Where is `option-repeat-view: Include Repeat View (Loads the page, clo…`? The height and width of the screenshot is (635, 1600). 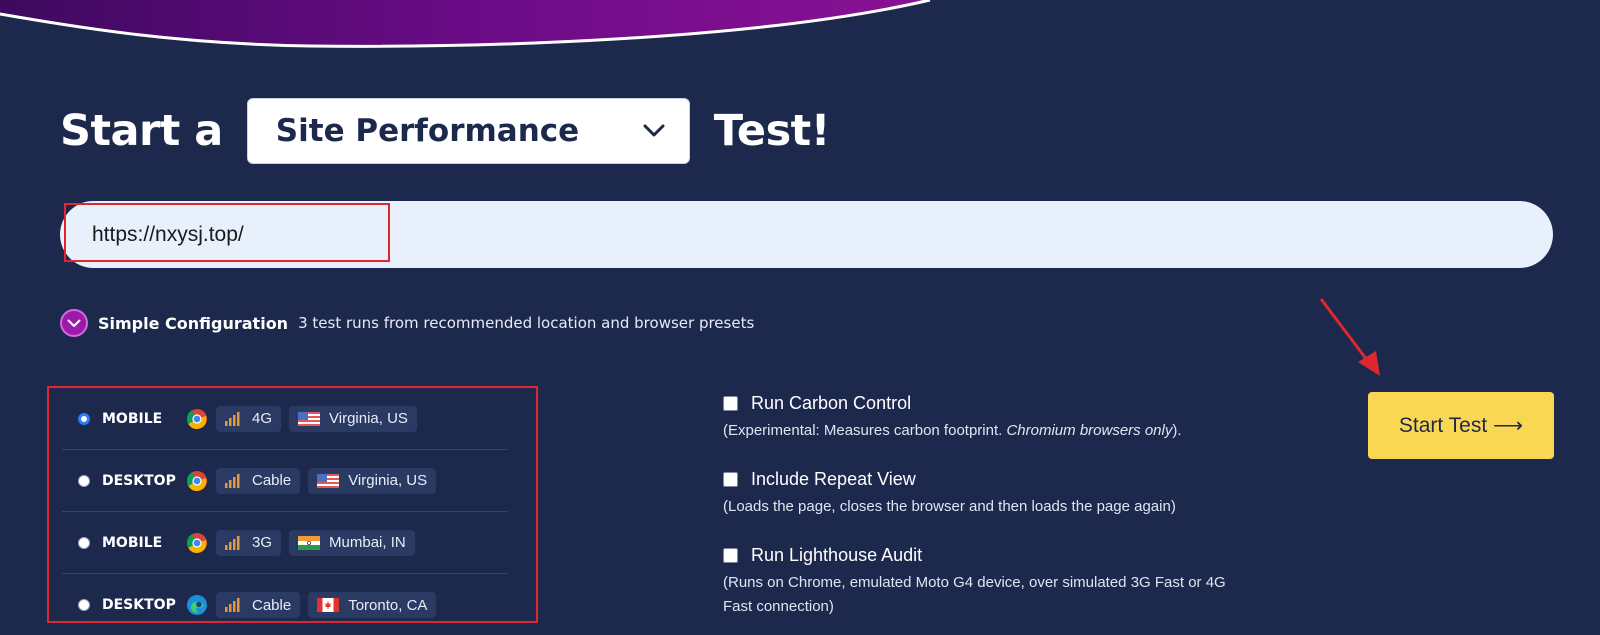 option-repeat-view: Include Repeat View (Loads the page, clo… is located at coordinates (983, 494).